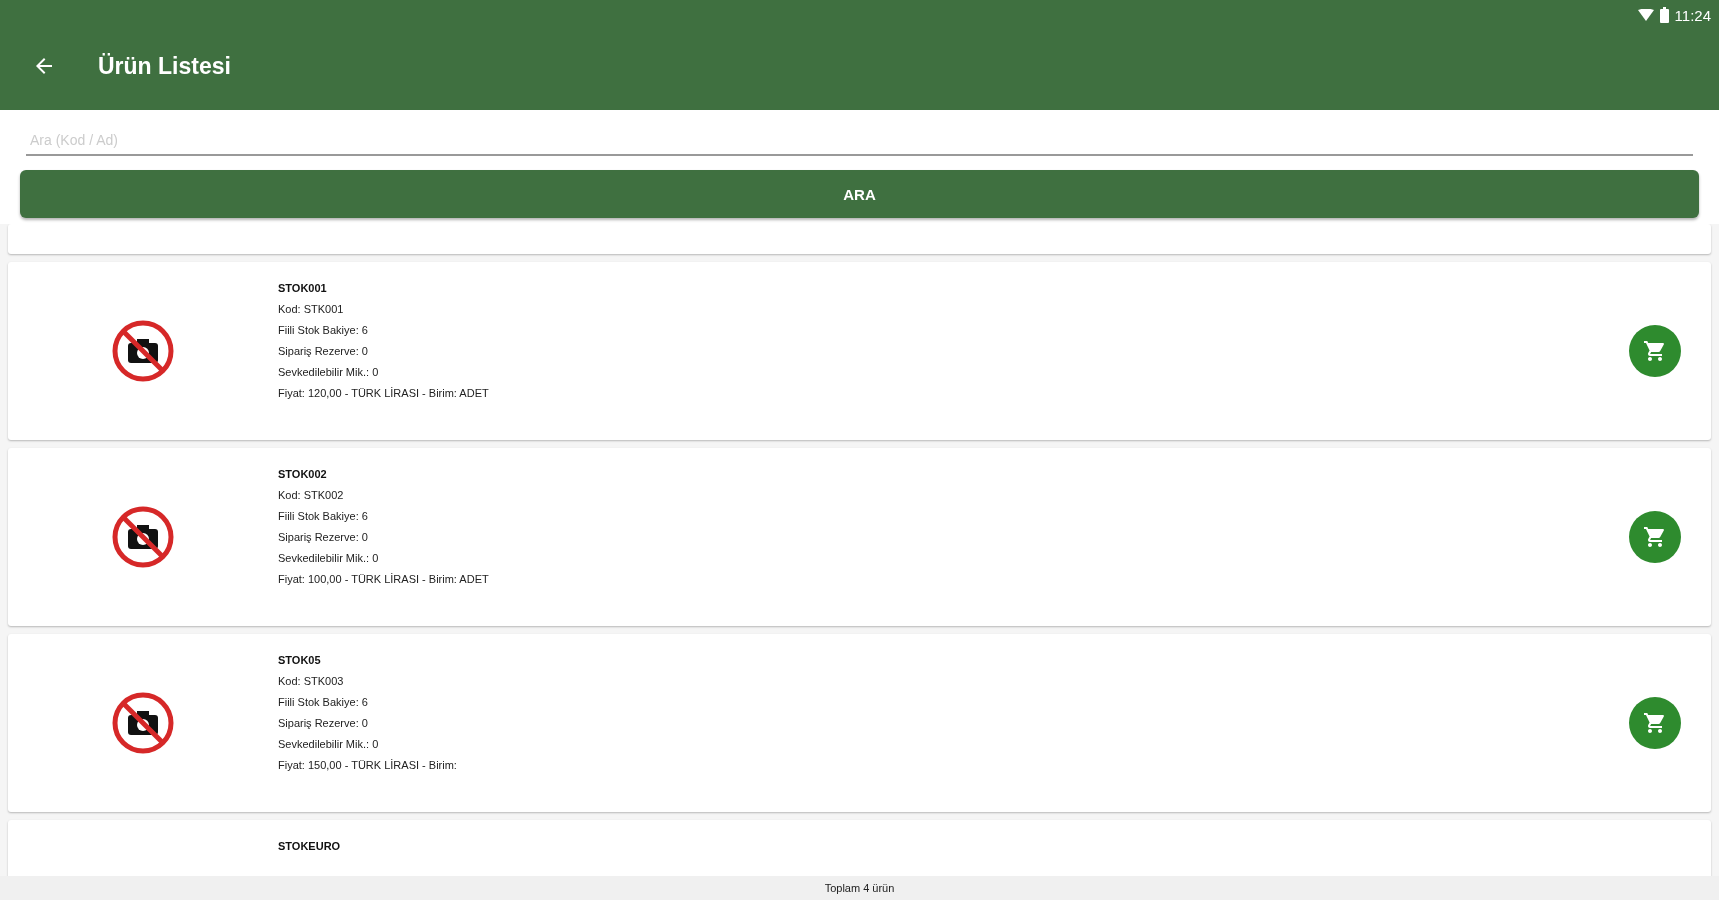 This screenshot has width=1719, height=900. Describe the element at coordinates (1664, 15) in the screenshot. I see `battery-icon` at that location.